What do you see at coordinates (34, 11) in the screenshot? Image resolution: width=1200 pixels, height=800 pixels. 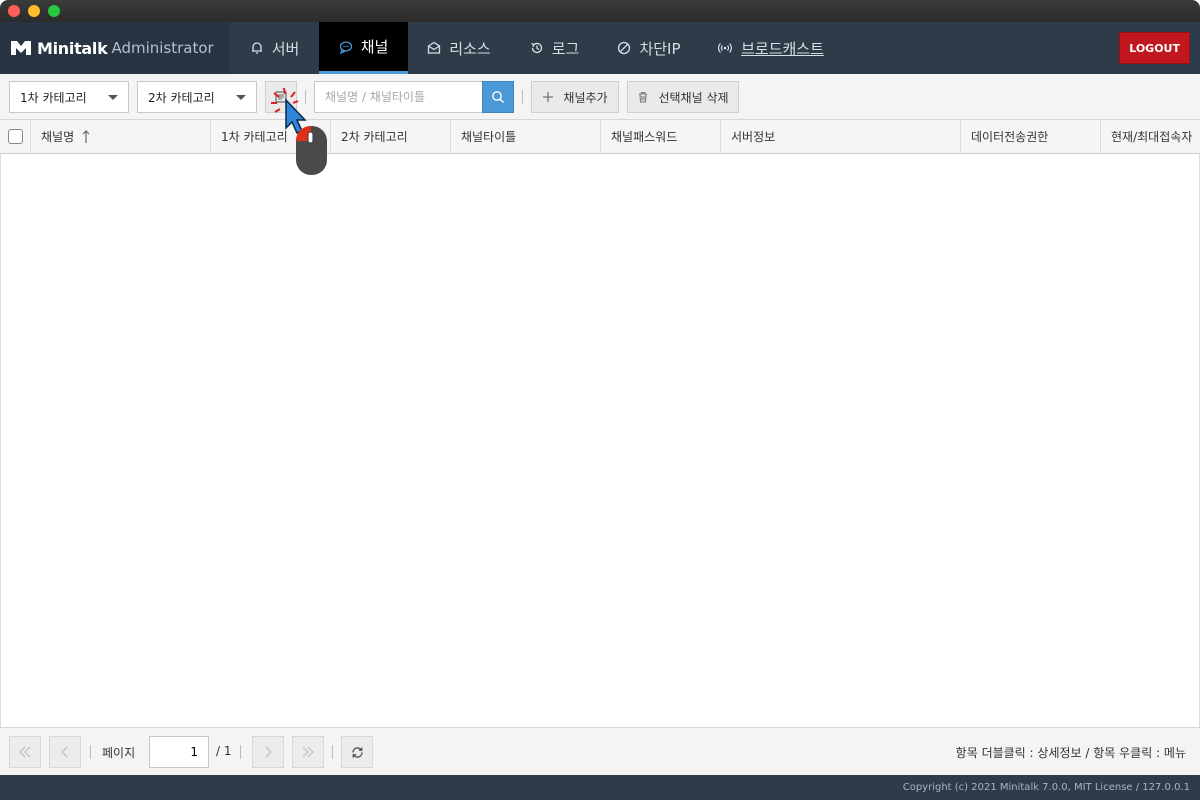 I see `minimize-window-button` at bounding box center [34, 11].